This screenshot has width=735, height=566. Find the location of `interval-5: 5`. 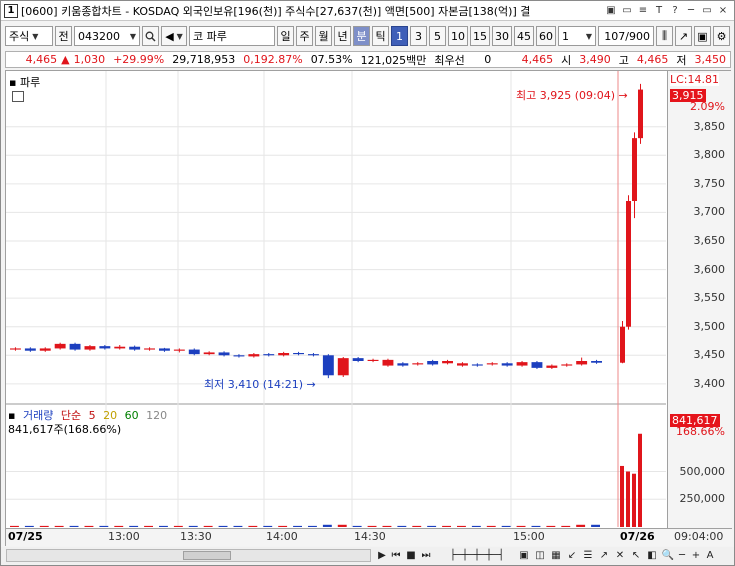

interval-5: 5 is located at coordinates (437, 36).